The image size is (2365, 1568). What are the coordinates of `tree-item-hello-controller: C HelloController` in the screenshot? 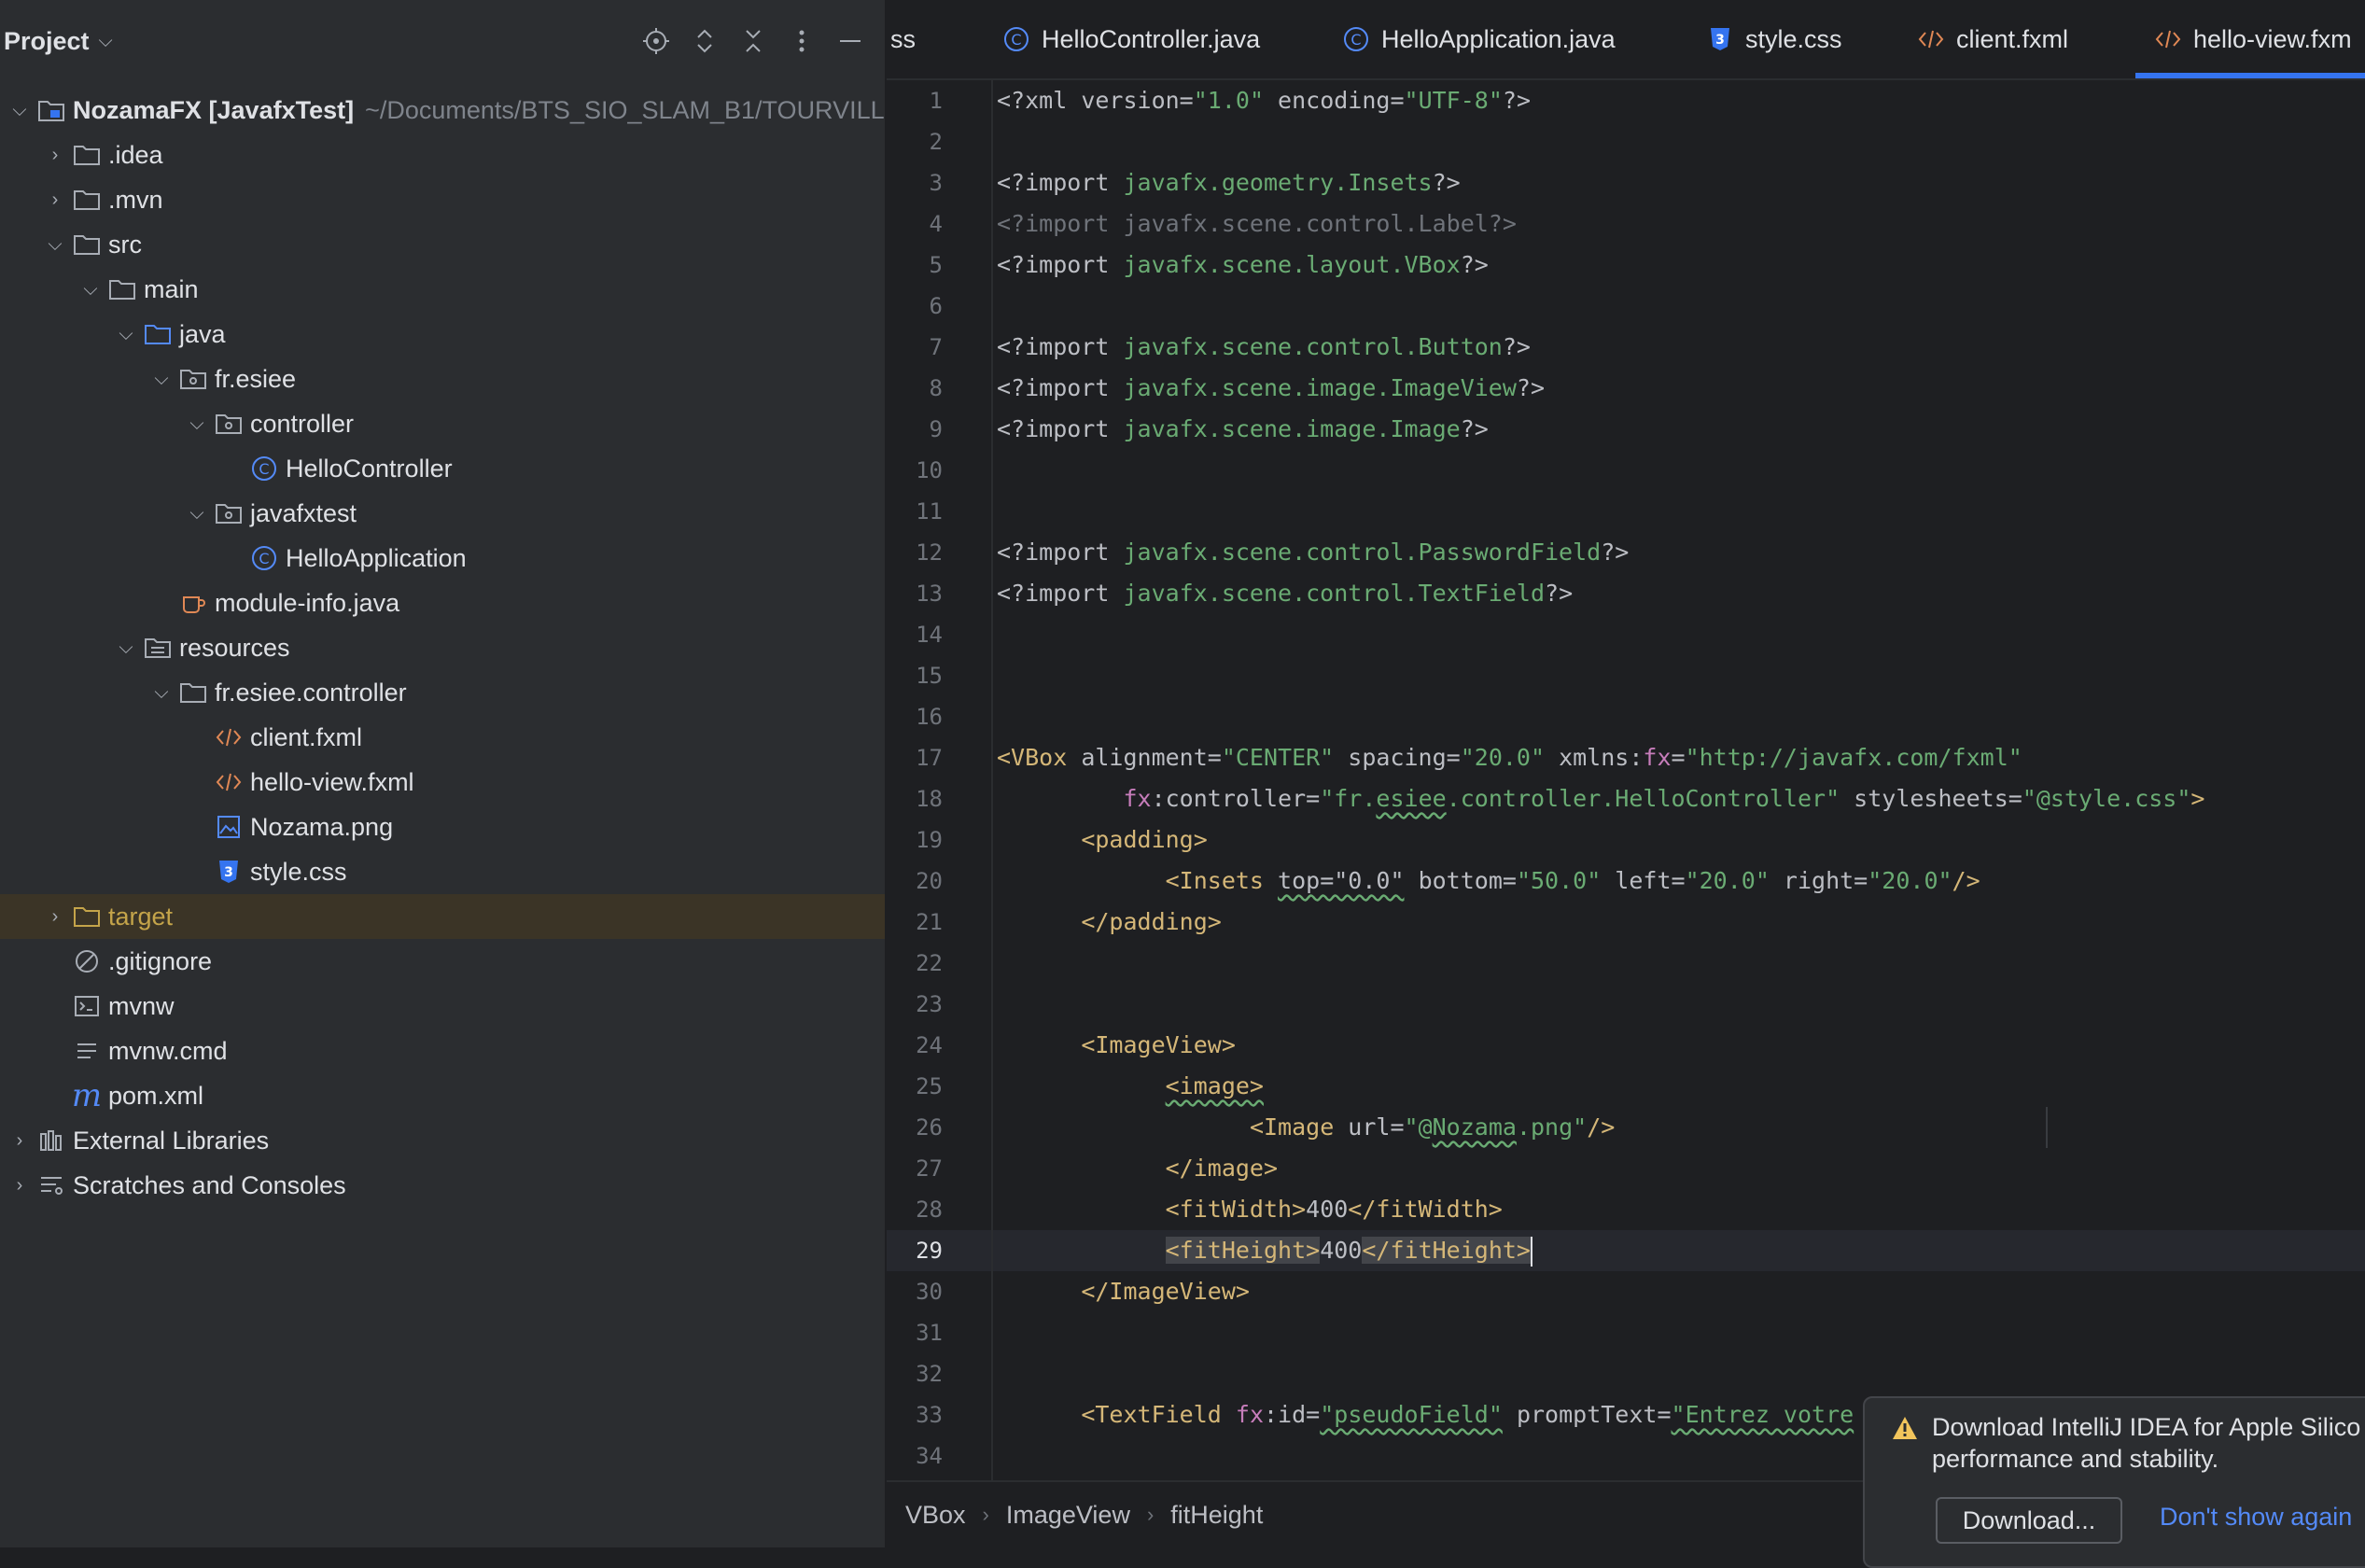 It's located at (443, 468).